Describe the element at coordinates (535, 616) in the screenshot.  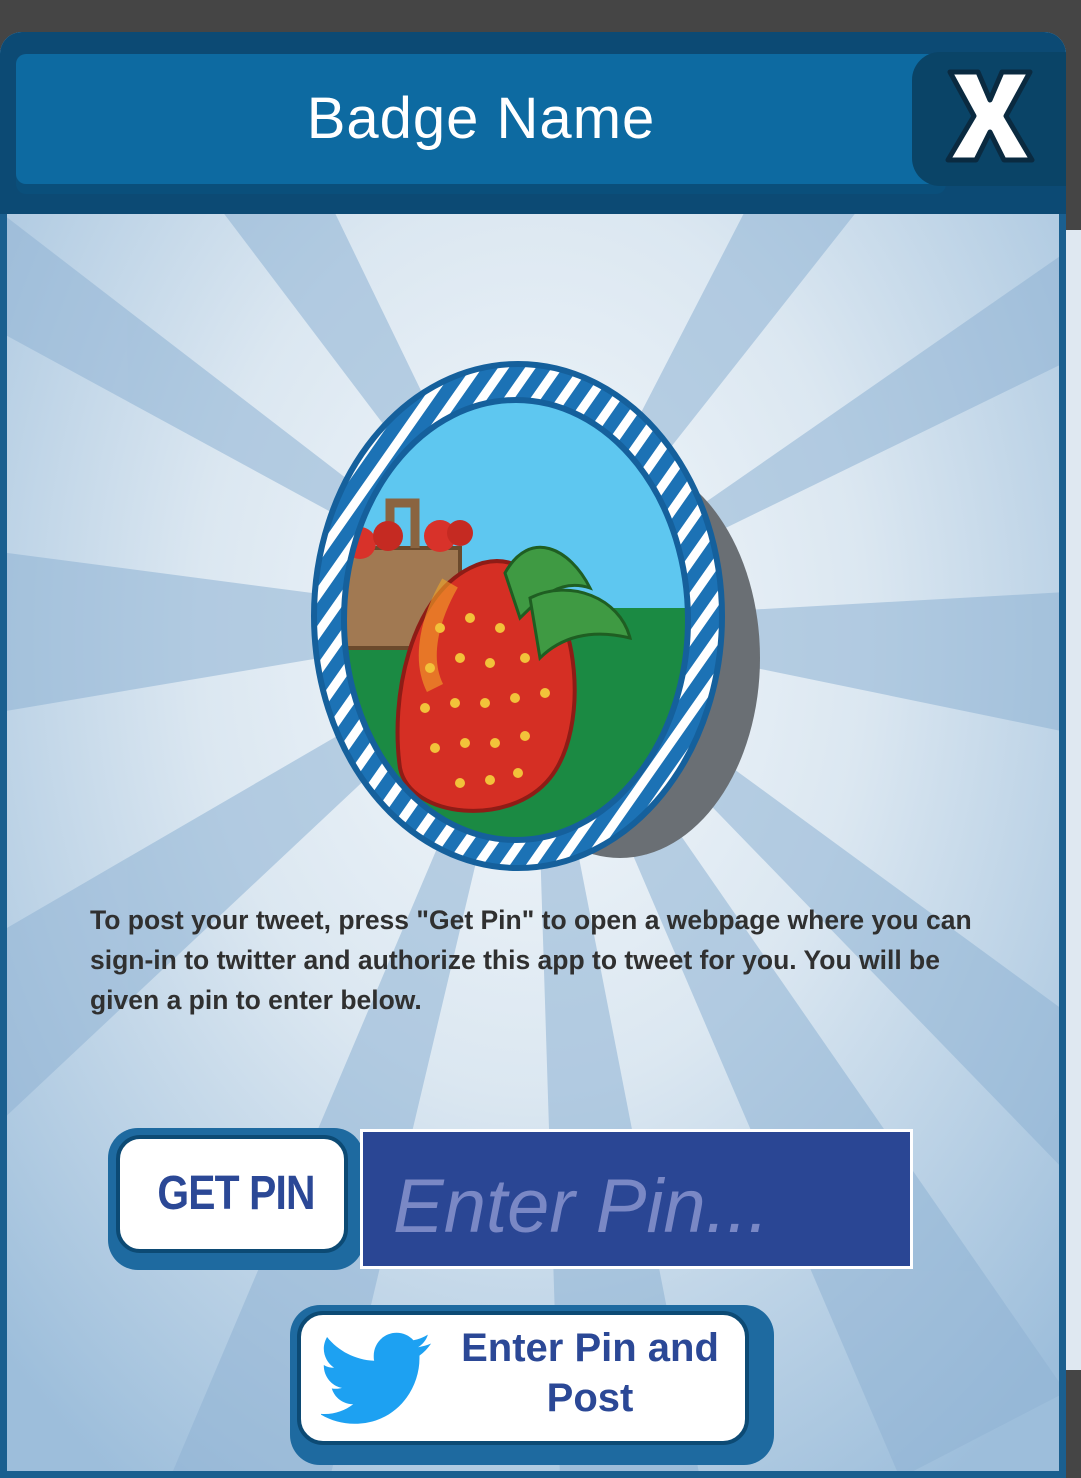
I see `strawberry-badge-image` at that location.